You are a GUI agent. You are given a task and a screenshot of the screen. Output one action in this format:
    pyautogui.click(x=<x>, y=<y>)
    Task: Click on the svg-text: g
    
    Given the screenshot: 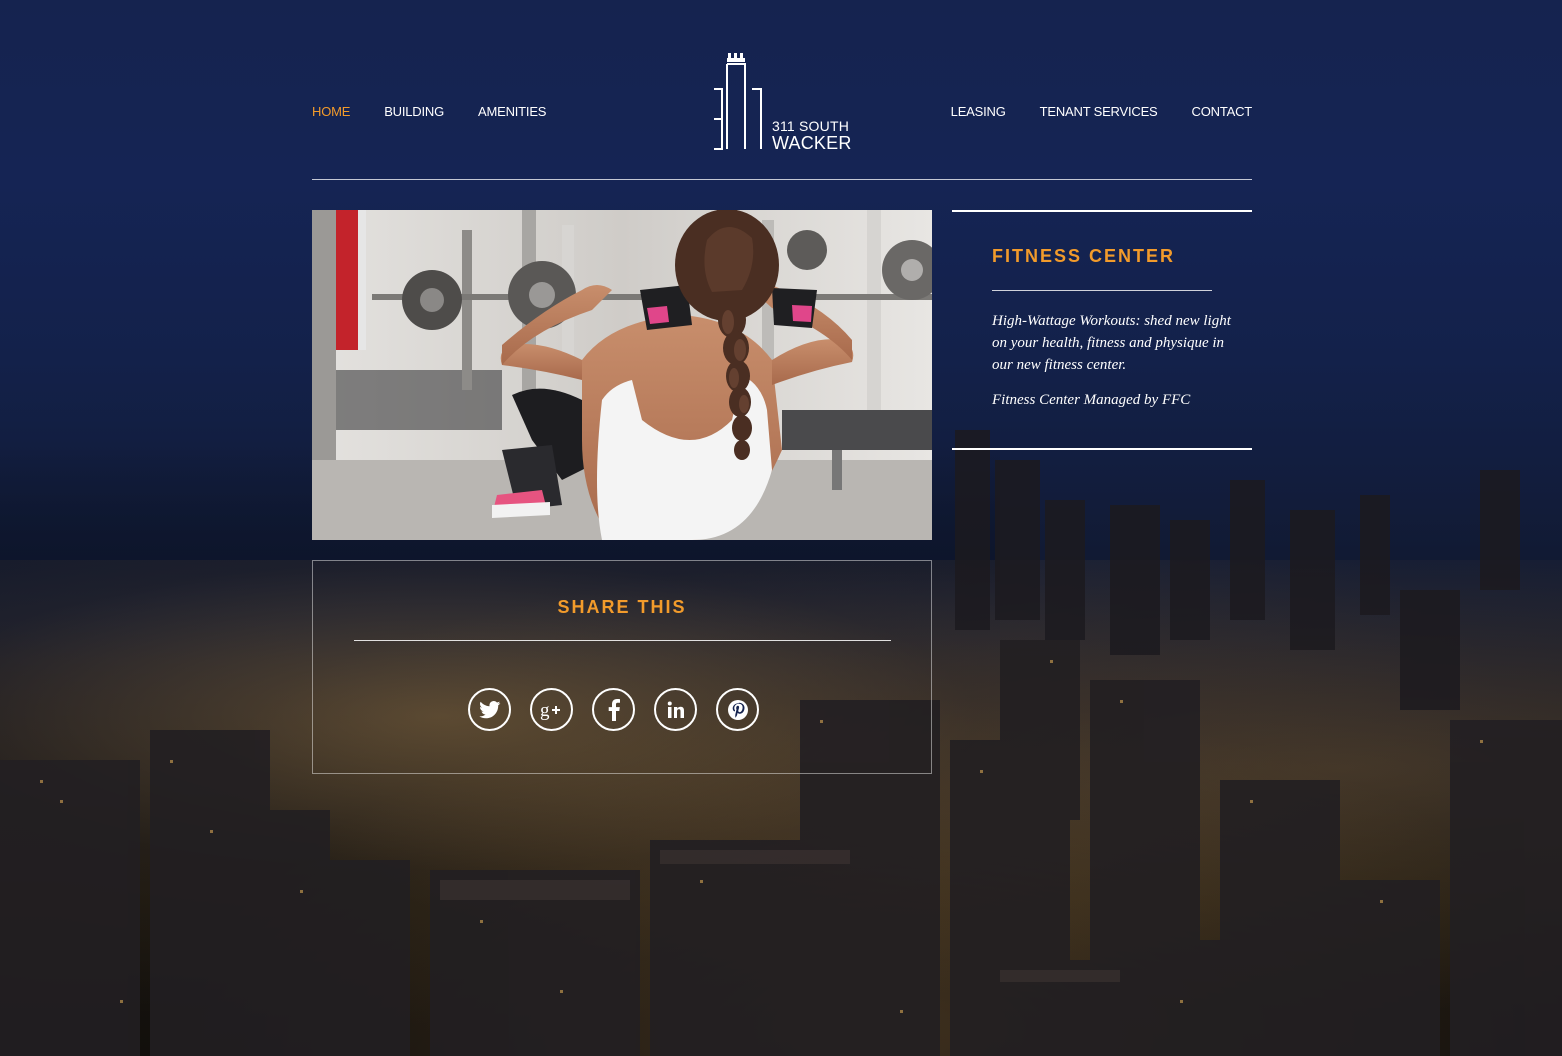 What is the action you would take?
    pyautogui.click(x=545, y=710)
    